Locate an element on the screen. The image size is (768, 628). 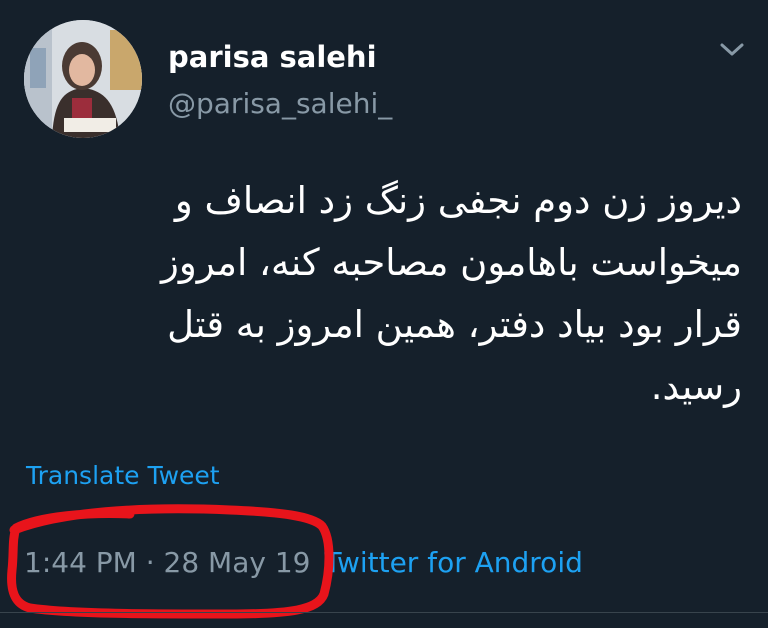
divider is located at coordinates (384, 612).